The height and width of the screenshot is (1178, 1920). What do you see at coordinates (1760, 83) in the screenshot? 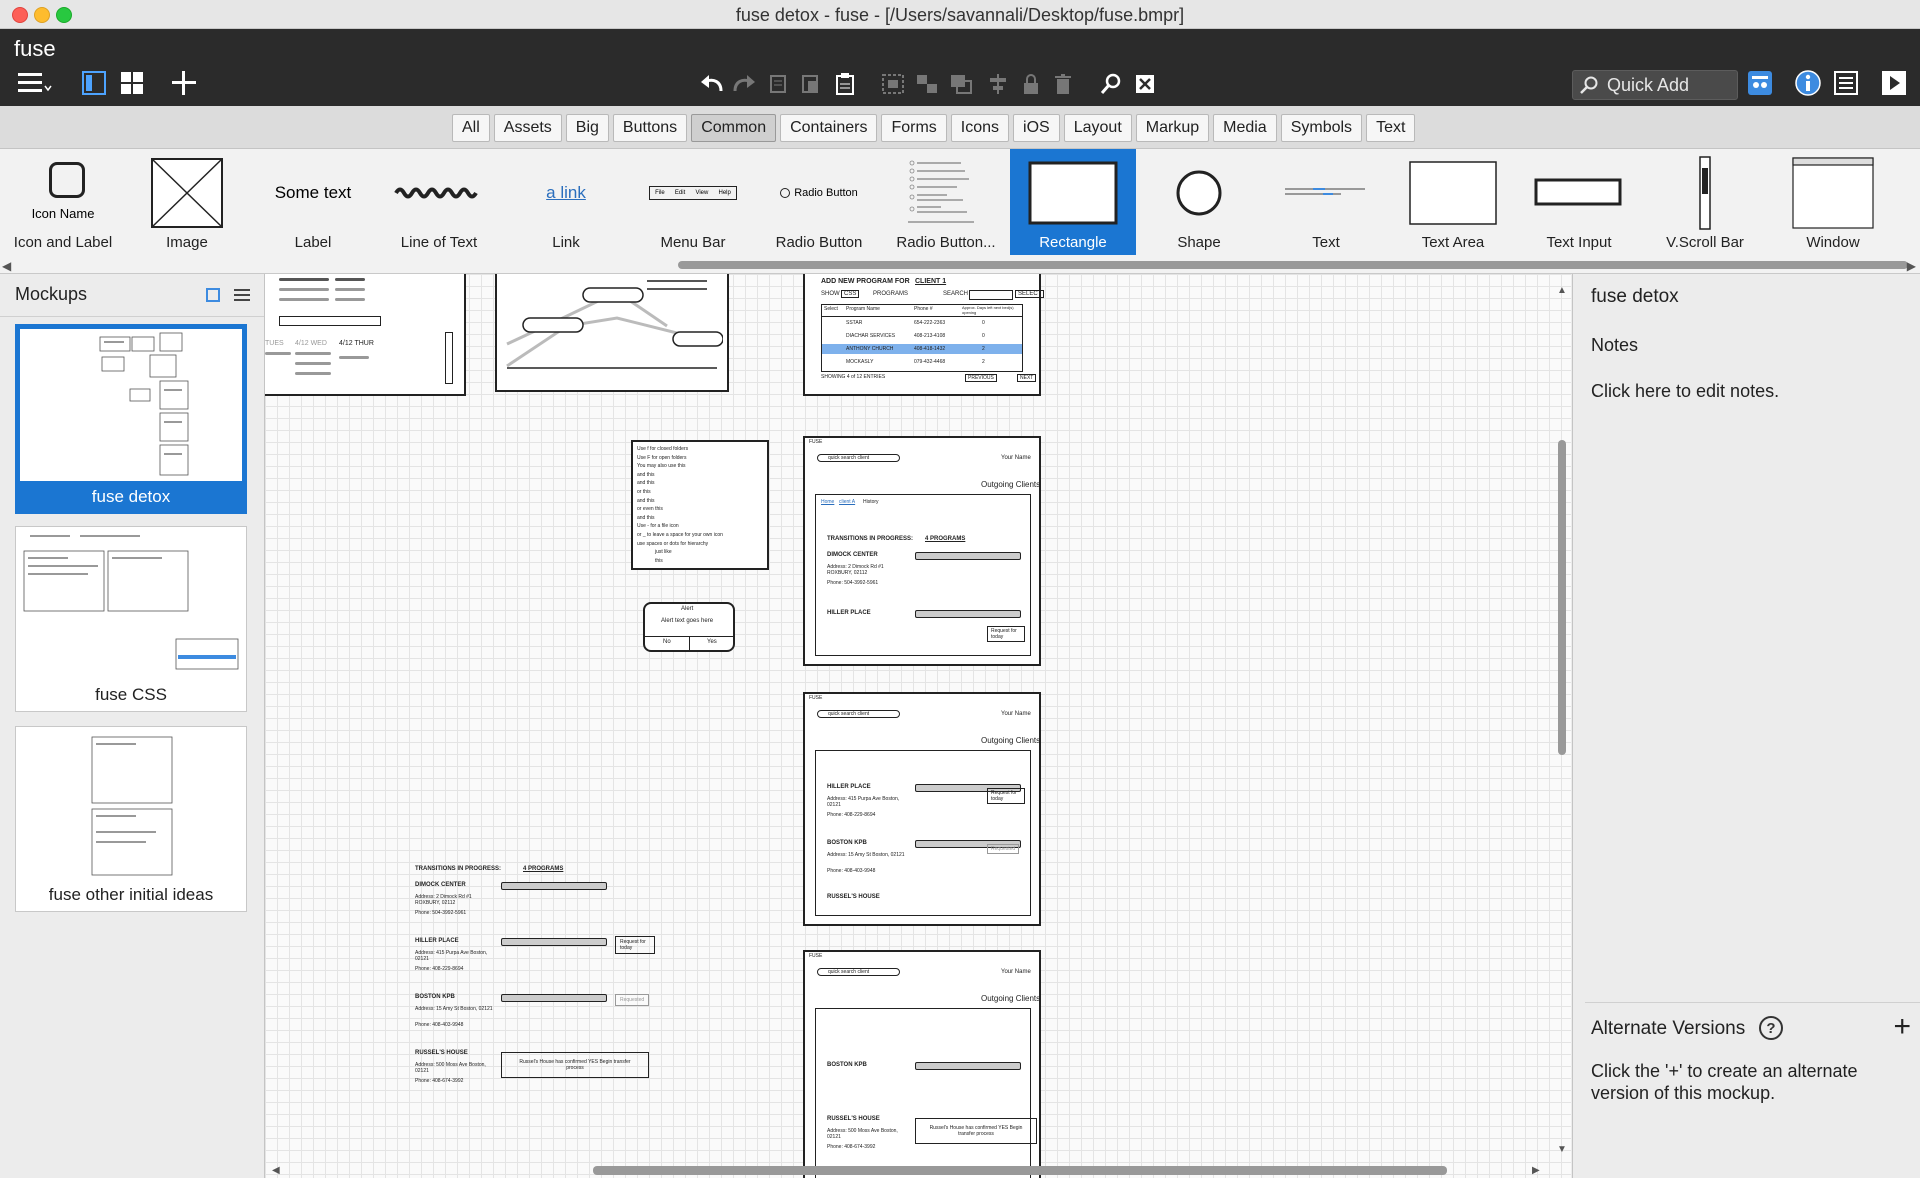
I see `project-icon` at bounding box center [1760, 83].